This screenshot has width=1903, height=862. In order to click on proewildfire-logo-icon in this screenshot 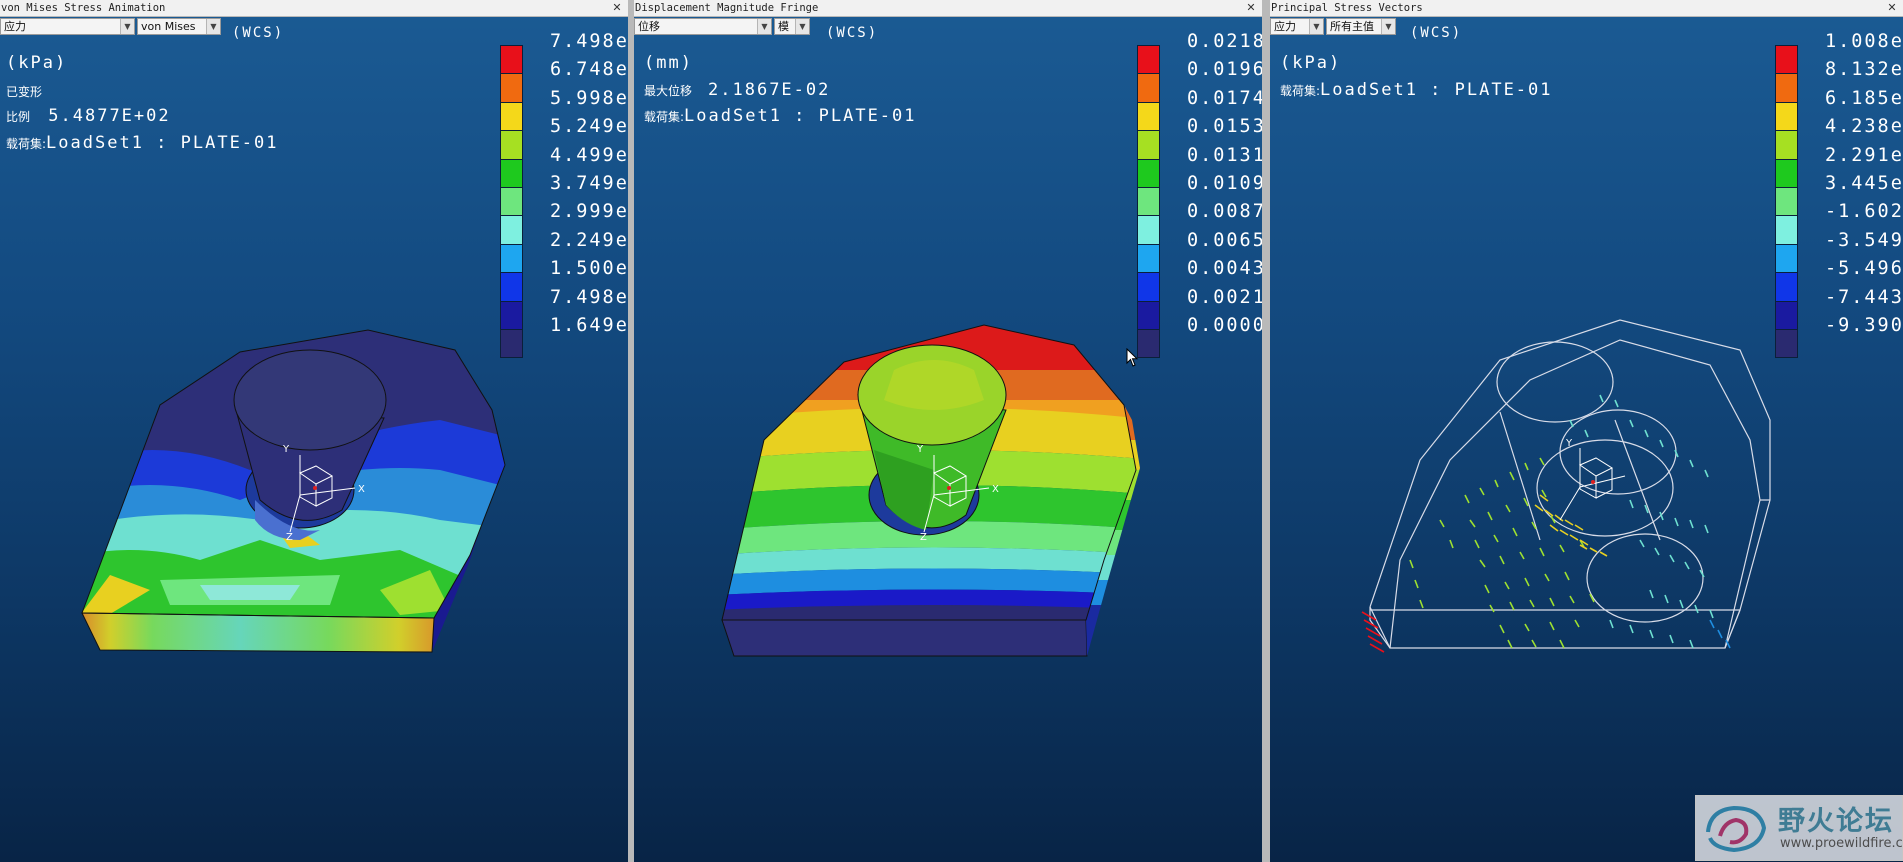, I will do `click(1736, 829)`.